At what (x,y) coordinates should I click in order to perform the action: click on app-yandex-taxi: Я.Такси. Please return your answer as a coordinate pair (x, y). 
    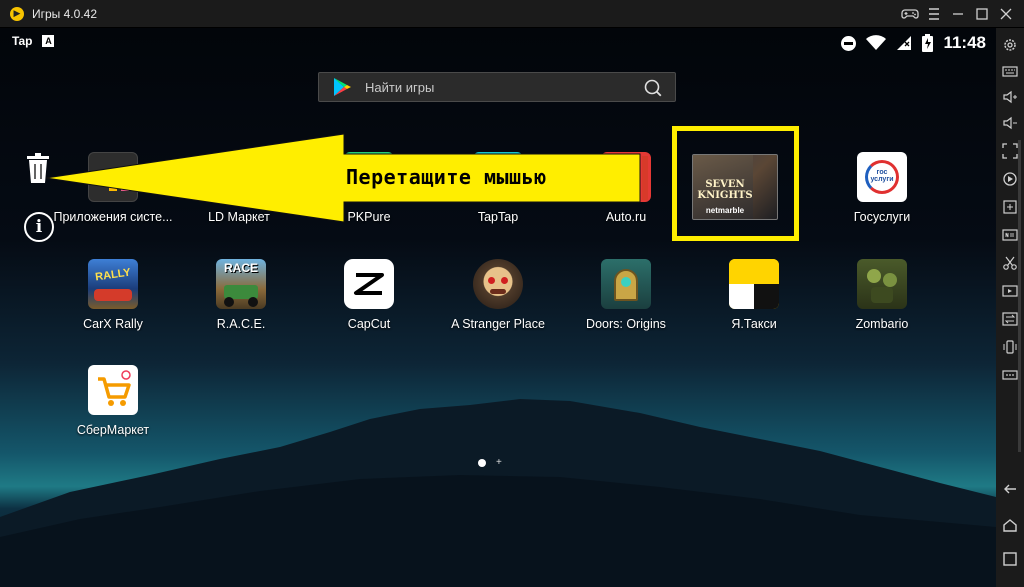
    Looking at the image, I should click on (754, 295).